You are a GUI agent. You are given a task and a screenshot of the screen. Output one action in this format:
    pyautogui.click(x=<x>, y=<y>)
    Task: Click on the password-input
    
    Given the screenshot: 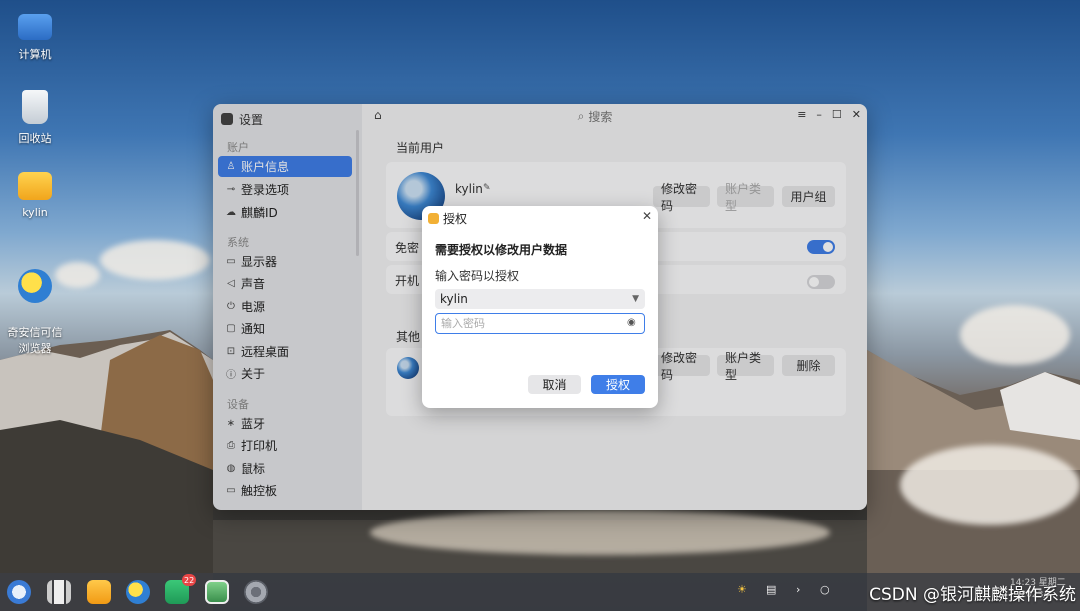 What is the action you would take?
    pyautogui.click(x=540, y=323)
    